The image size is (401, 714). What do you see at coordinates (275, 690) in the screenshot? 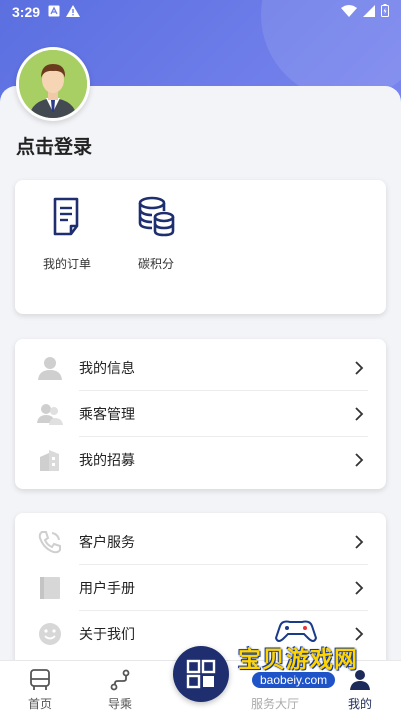
I see `nav-service-hall: 服务大厅` at bounding box center [275, 690].